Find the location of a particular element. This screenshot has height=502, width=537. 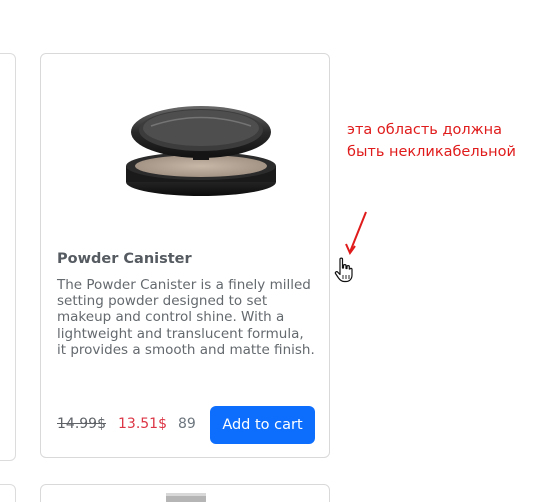

next-product-card is located at coordinates (185, 493).